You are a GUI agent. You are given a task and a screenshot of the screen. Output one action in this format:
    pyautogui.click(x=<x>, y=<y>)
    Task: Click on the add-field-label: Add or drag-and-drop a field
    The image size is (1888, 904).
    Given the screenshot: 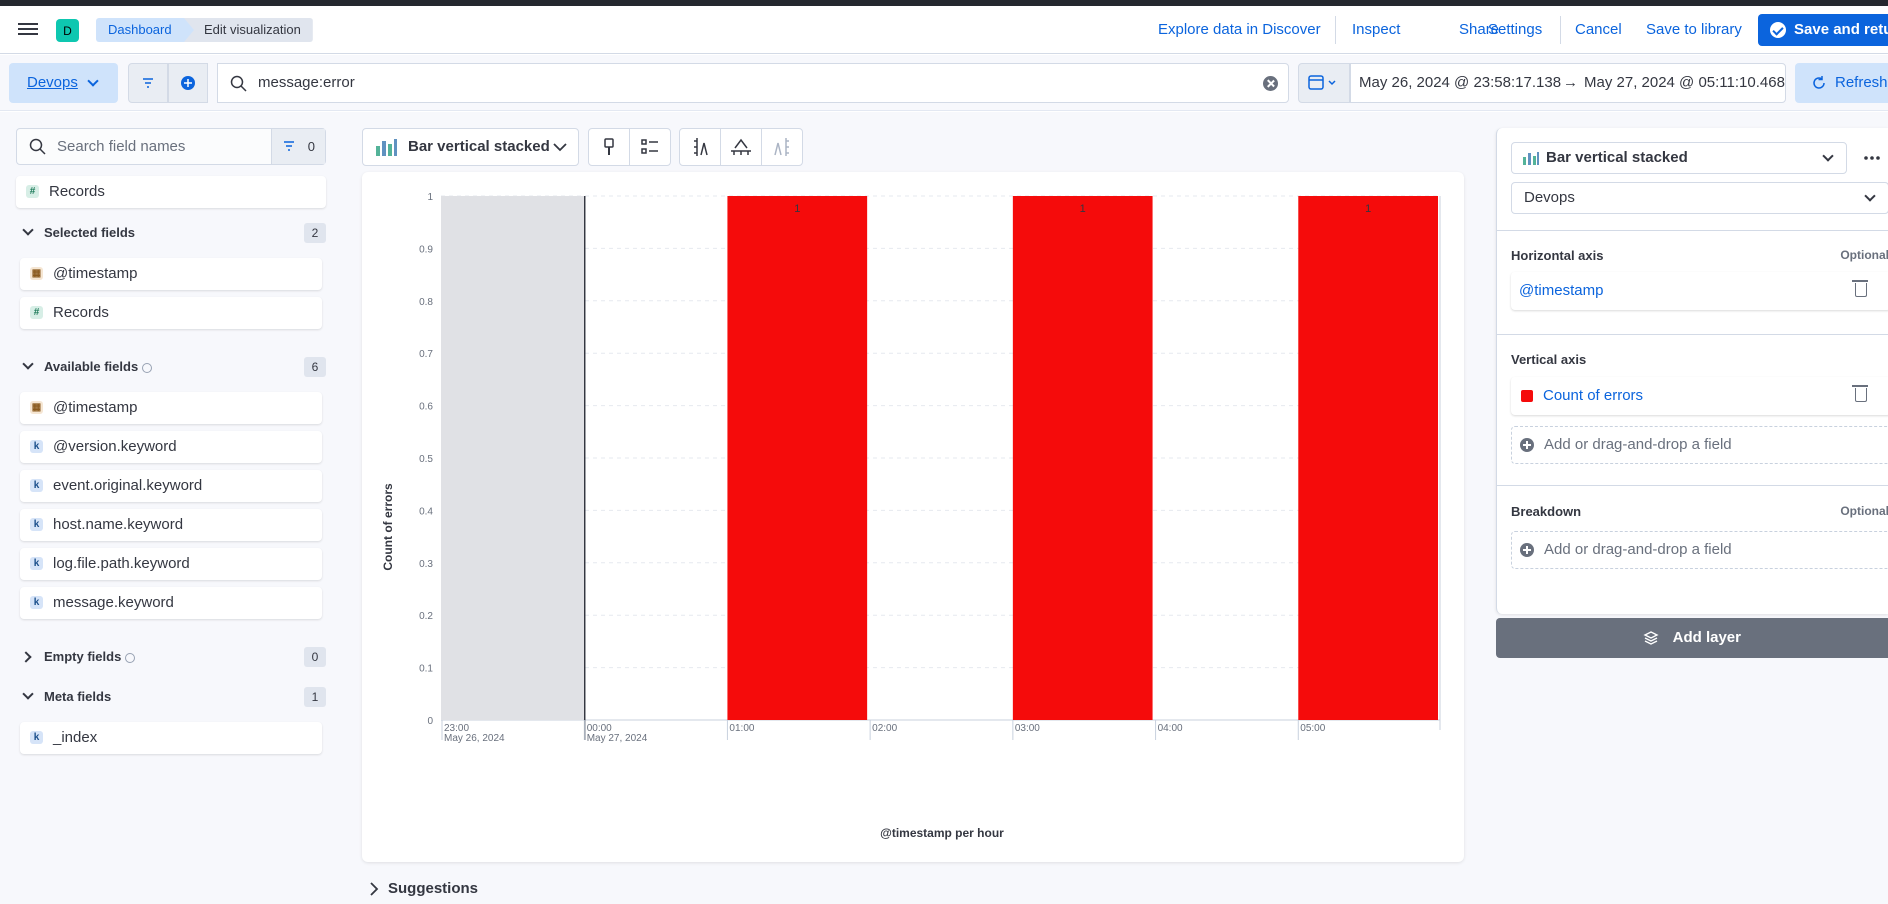 What is the action you would take?
    pyautogui.click(x=1638, y=444)
    